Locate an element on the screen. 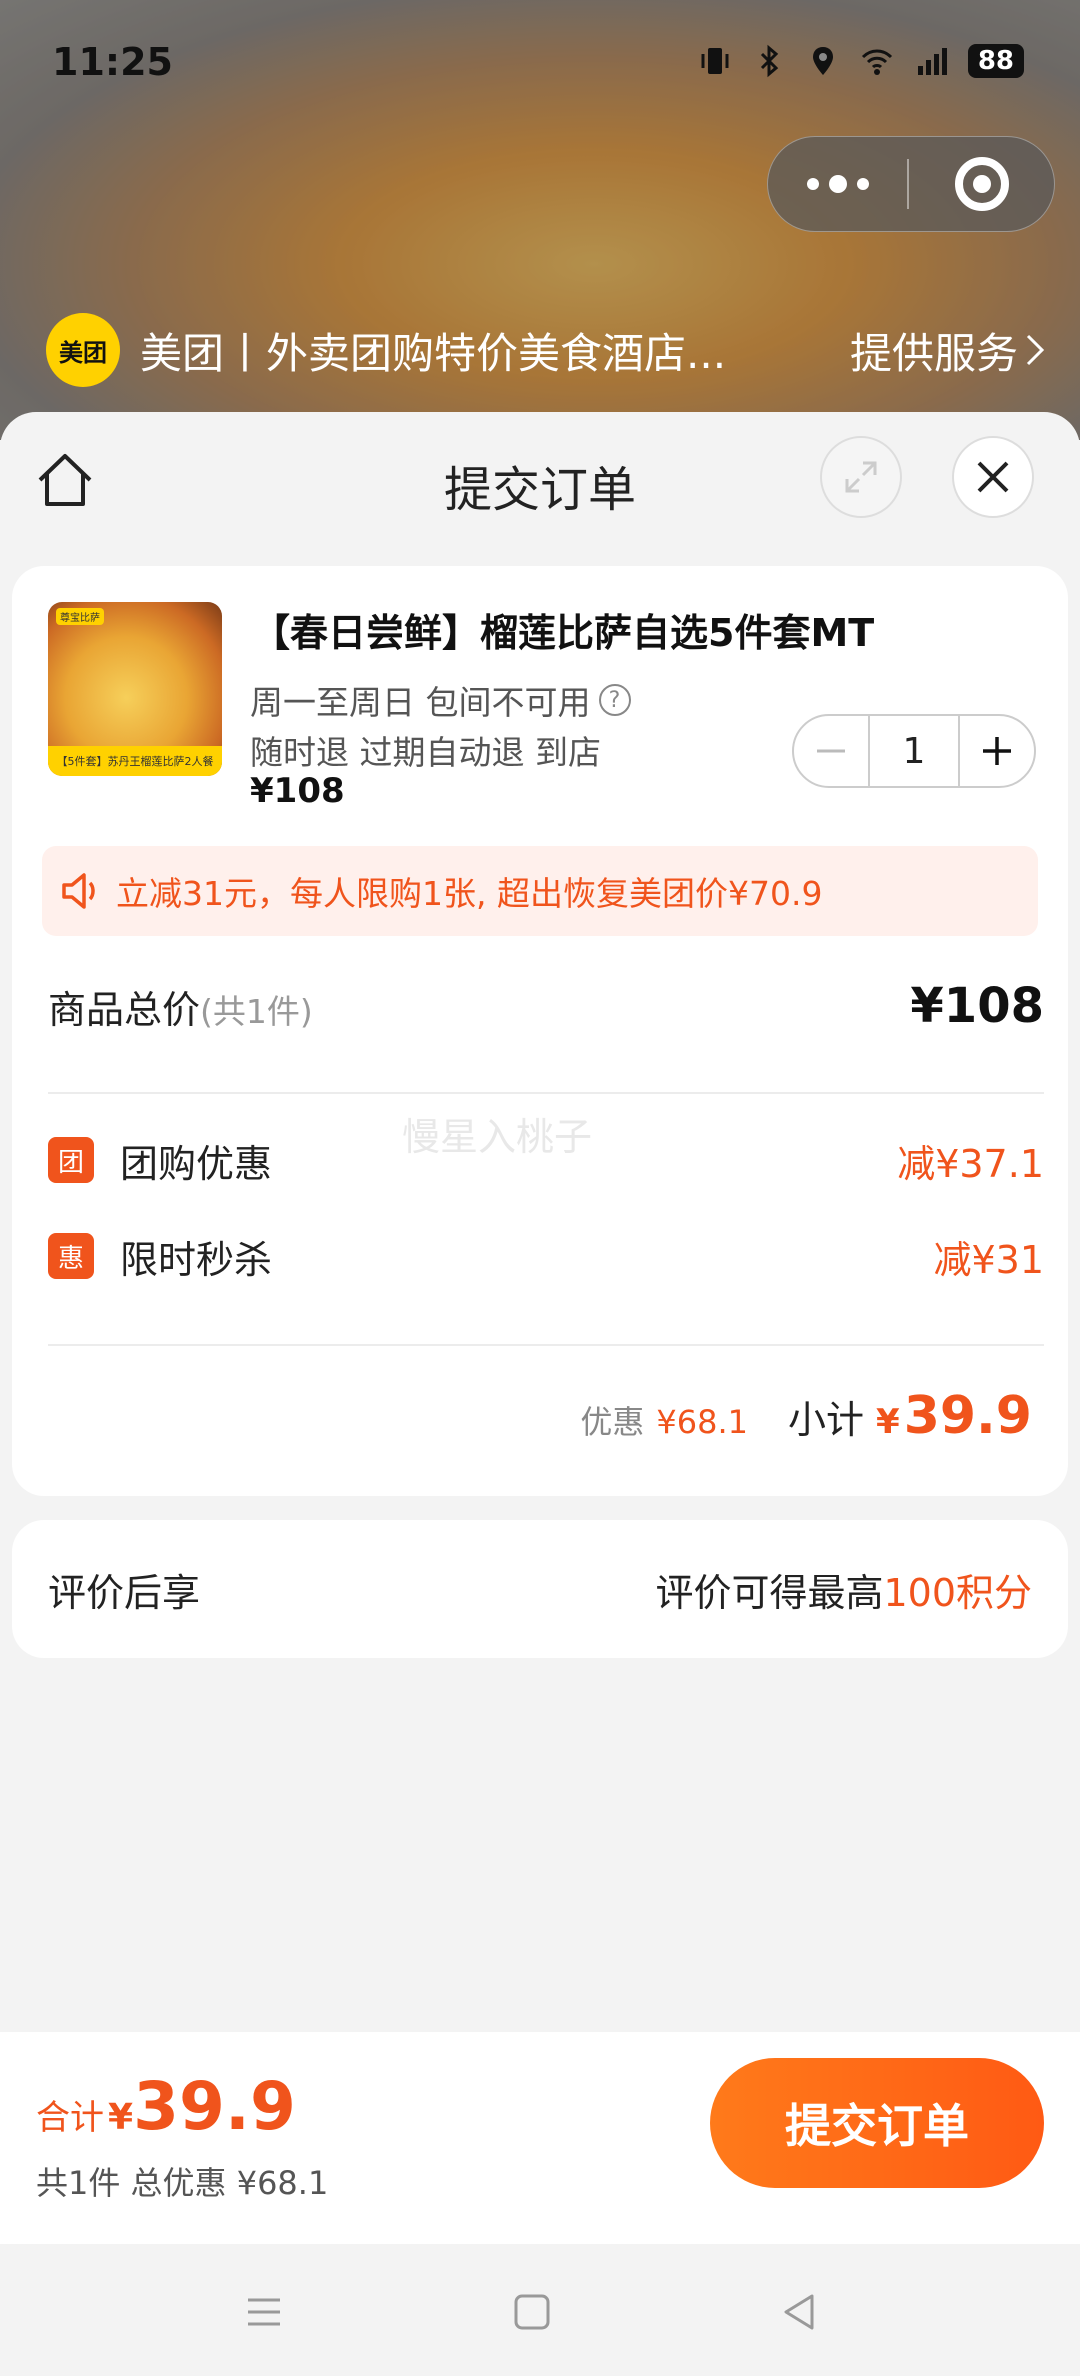 Image resolution: width=1080 pixels, height=2376 pixels. total-currency: ¥ is located at coordinates (121, 2117).